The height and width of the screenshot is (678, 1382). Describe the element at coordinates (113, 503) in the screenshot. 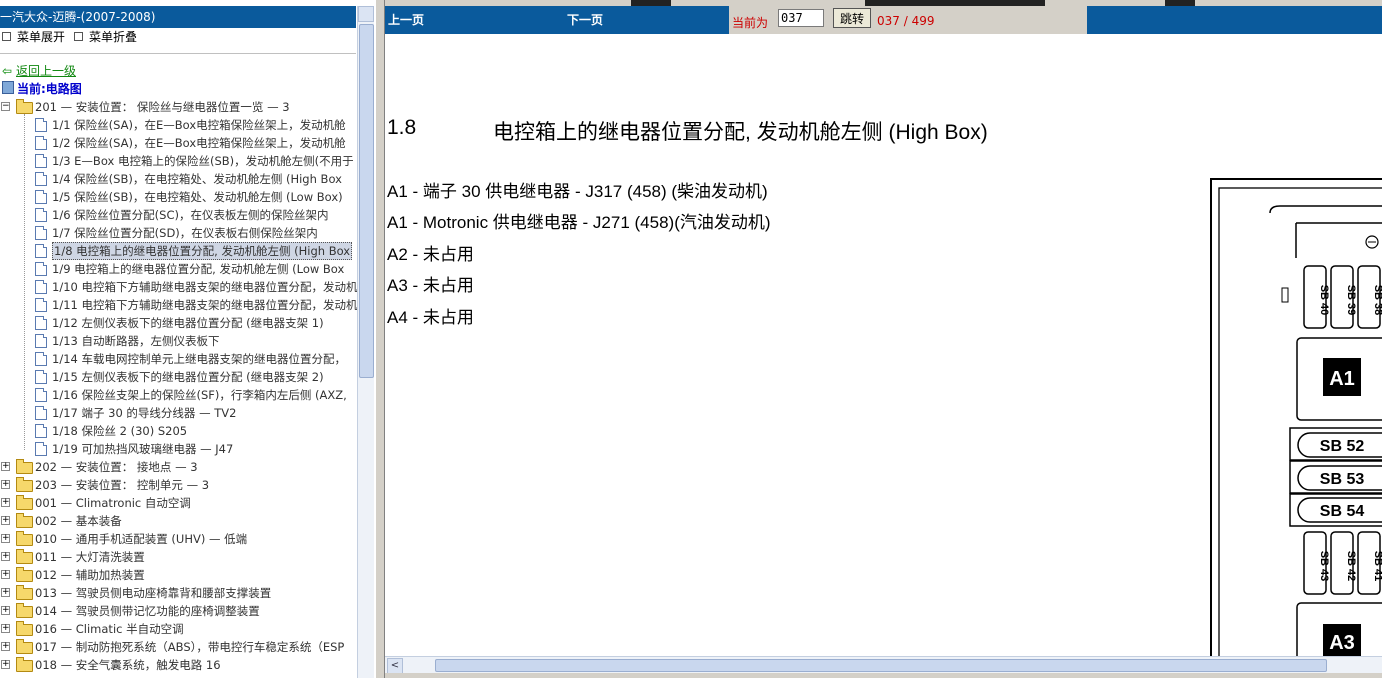

I see `tree-node-label: 001 — Climatronic 自动空调` at that location.